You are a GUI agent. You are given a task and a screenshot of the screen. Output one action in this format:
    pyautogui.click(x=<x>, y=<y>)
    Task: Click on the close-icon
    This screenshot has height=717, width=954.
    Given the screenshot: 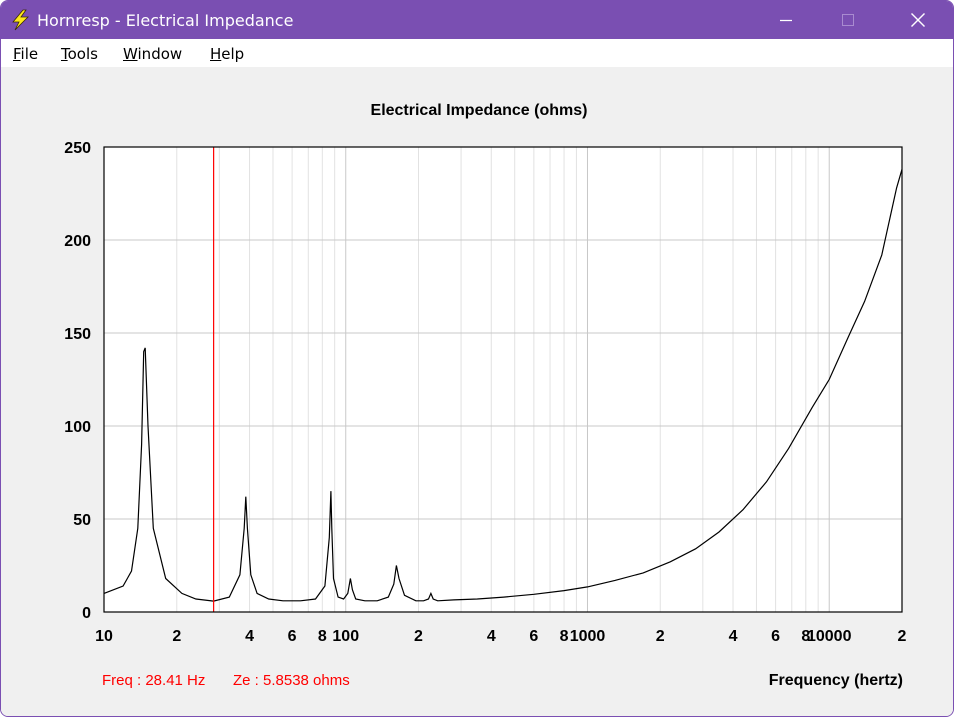 What is the action you would take?
    pyautogui.click(x=918, y=20)
    